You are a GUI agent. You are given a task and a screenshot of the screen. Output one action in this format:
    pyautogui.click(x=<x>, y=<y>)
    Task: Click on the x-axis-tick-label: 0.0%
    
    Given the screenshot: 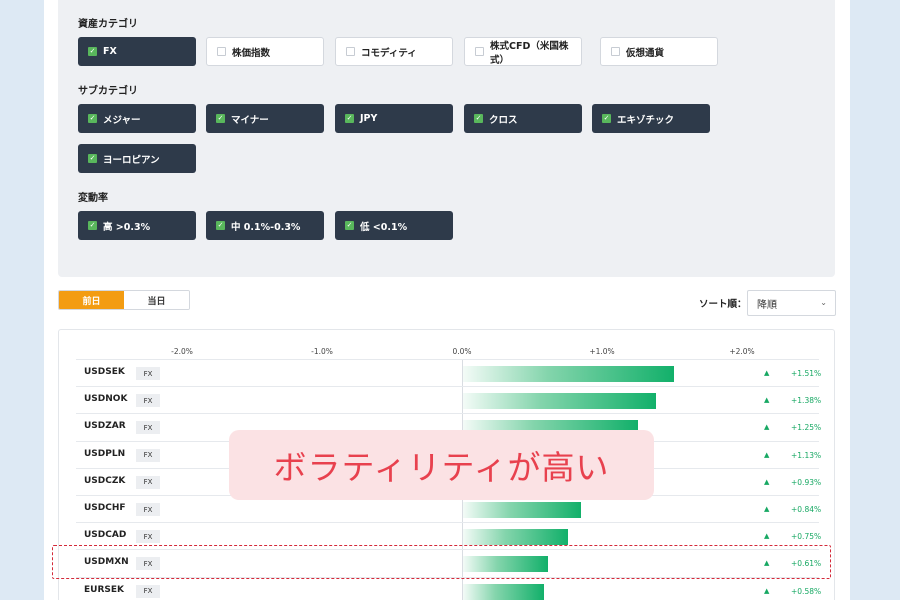 What is the action you would take?
    pyautogui.click(x=462, y=351)
    